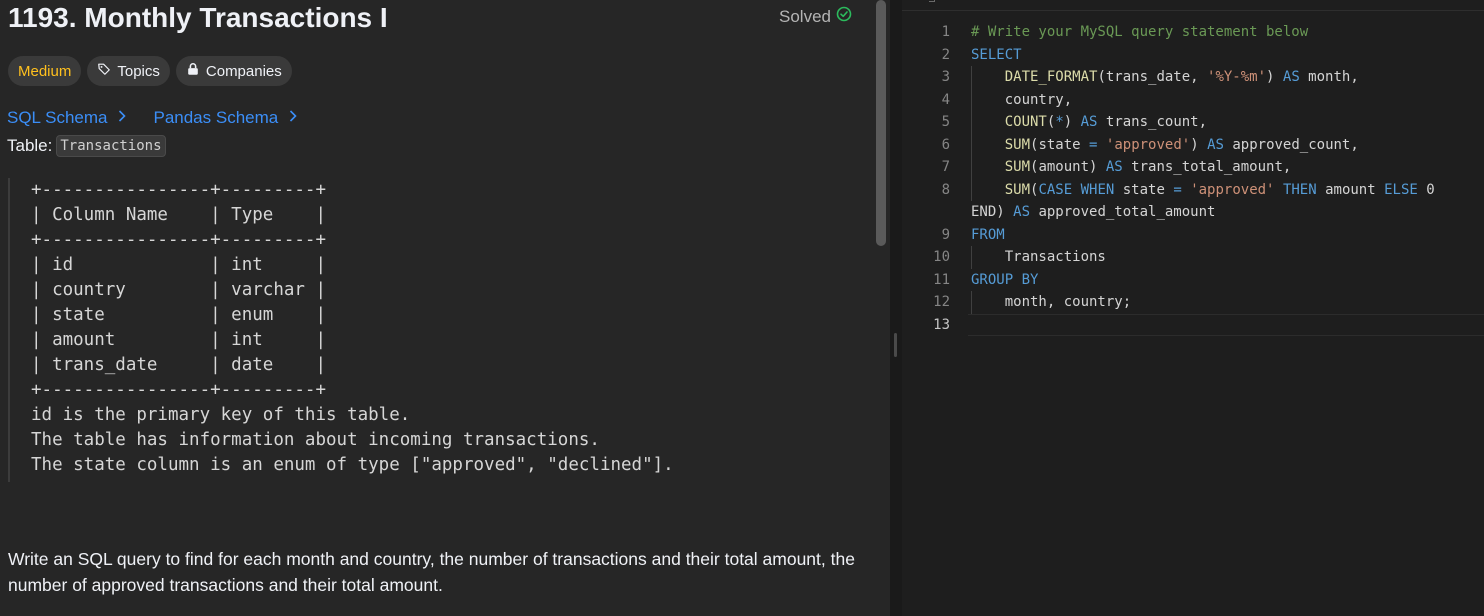 This screenshot has height=616, width=1484. I want to click on code-line: 11 GROUP BY, so click(1193, 280).